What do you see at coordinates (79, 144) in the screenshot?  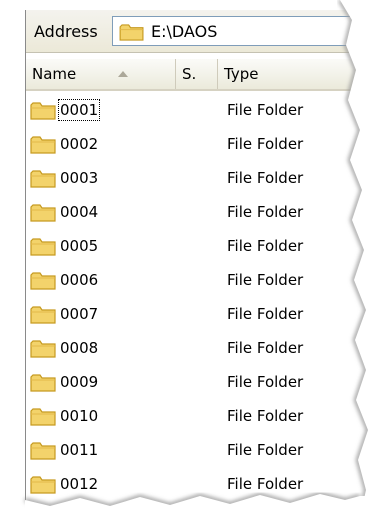 I see `file-name: 0002` at bounding box center [79, 144].